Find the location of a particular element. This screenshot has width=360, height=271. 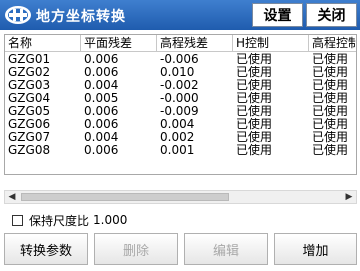

keep-scale-checkbox is located at coordinates (17, 220).